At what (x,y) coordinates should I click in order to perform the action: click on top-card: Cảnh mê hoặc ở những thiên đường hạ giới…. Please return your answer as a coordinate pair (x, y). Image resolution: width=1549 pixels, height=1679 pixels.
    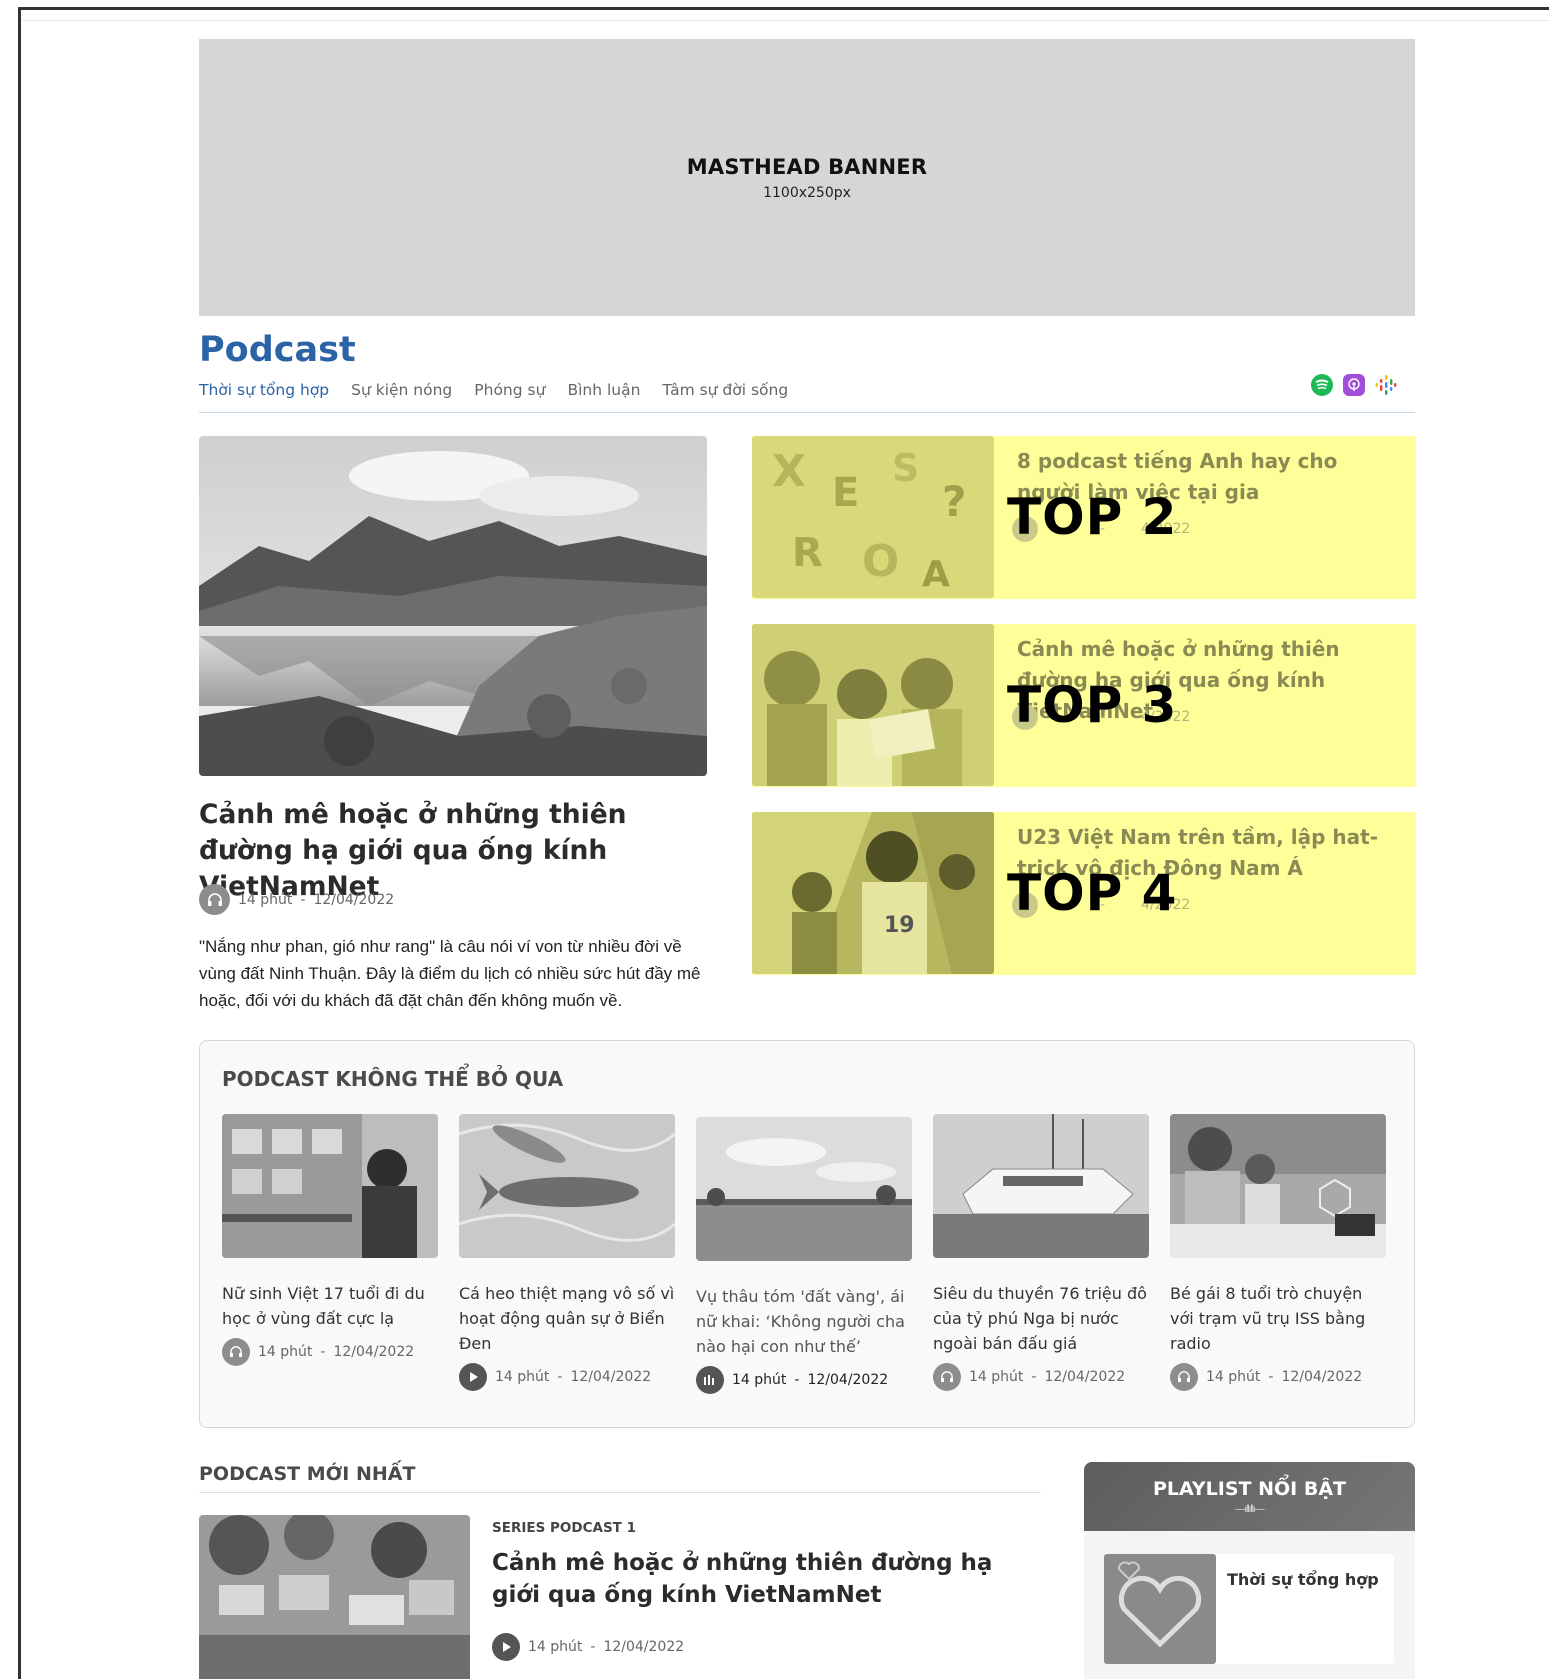
    Looking at the image, I should click on (1084, 705).